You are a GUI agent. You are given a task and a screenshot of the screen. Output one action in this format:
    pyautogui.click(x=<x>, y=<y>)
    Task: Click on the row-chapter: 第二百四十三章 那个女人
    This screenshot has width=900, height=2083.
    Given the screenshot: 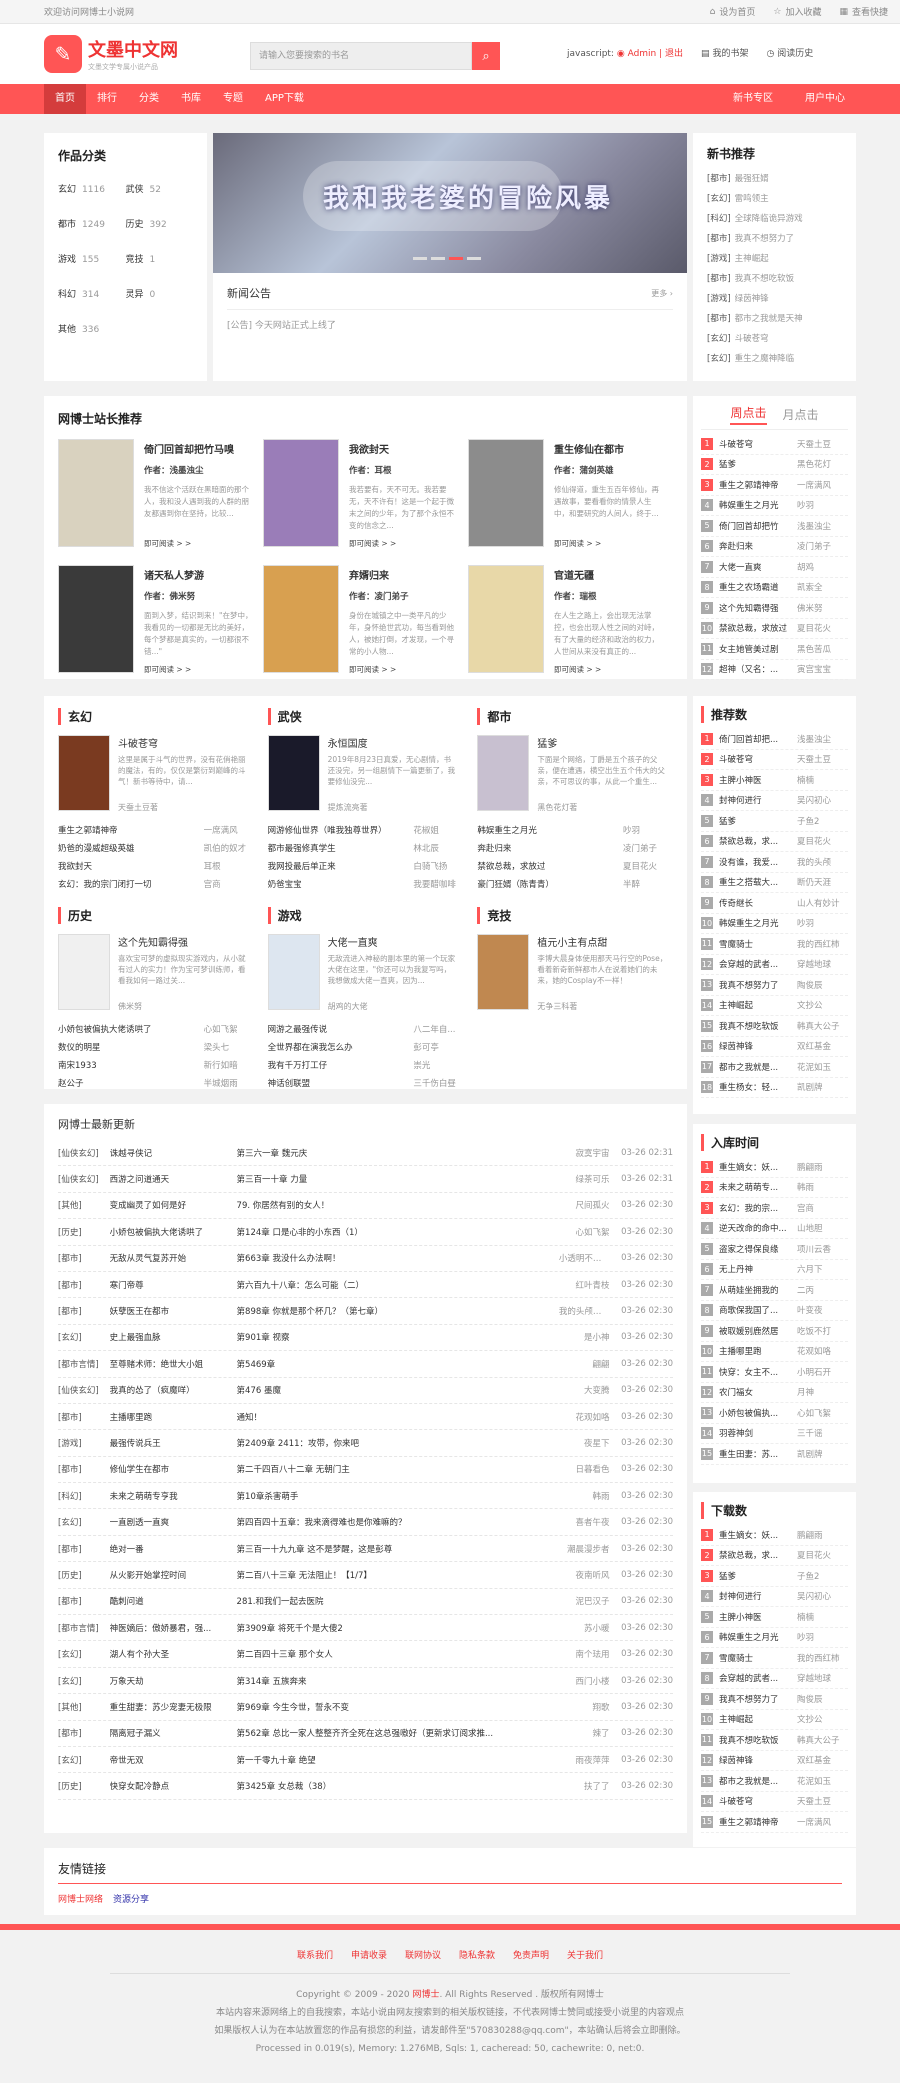 What is the action you would take?
    pyautogui.click(x=398, y=1654)
    